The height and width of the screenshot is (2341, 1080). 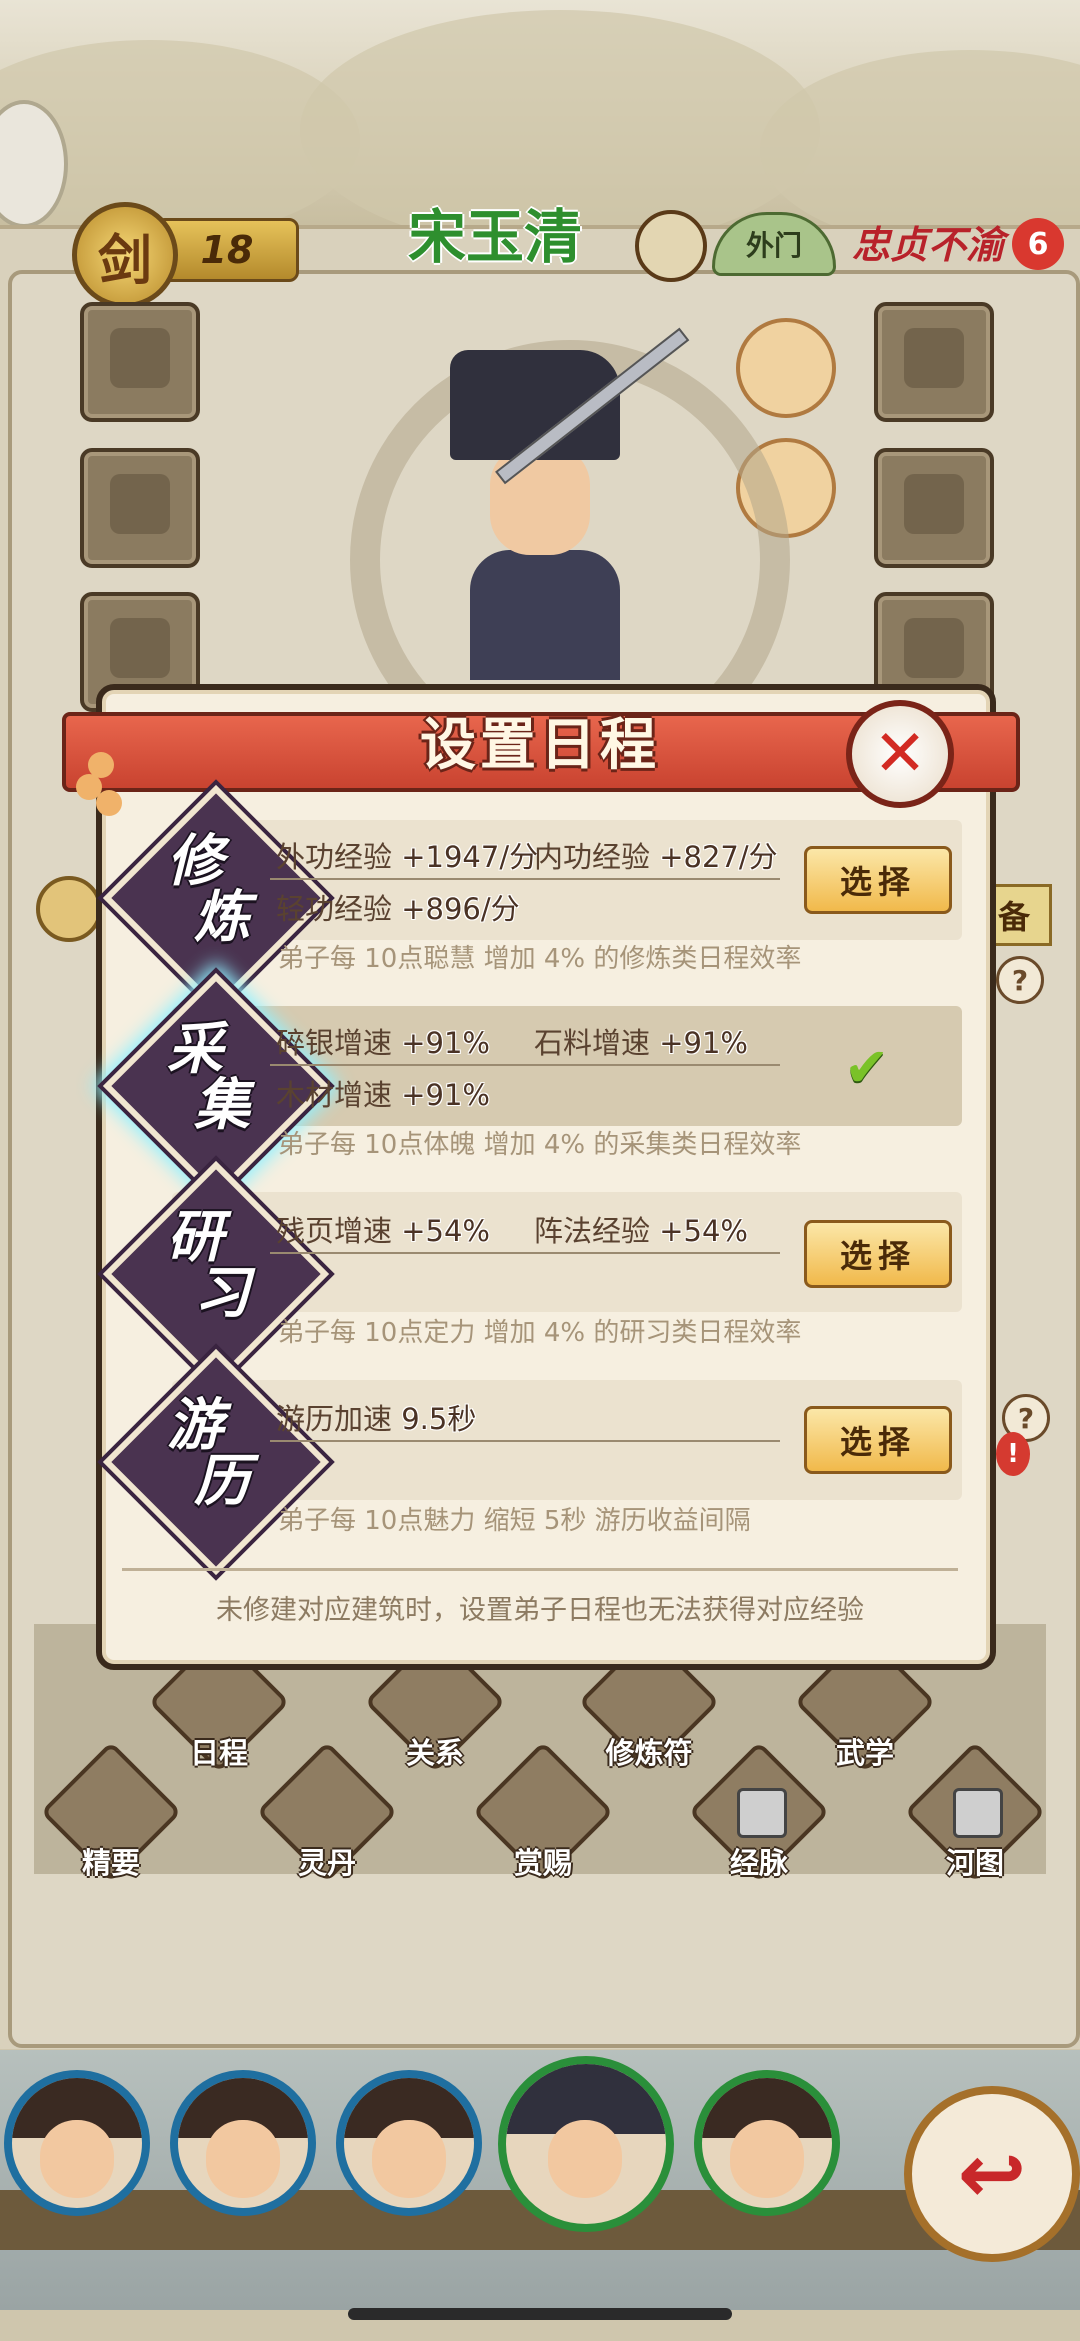 I want to click on badge-label: 游历, so click(x=208, y=1453).